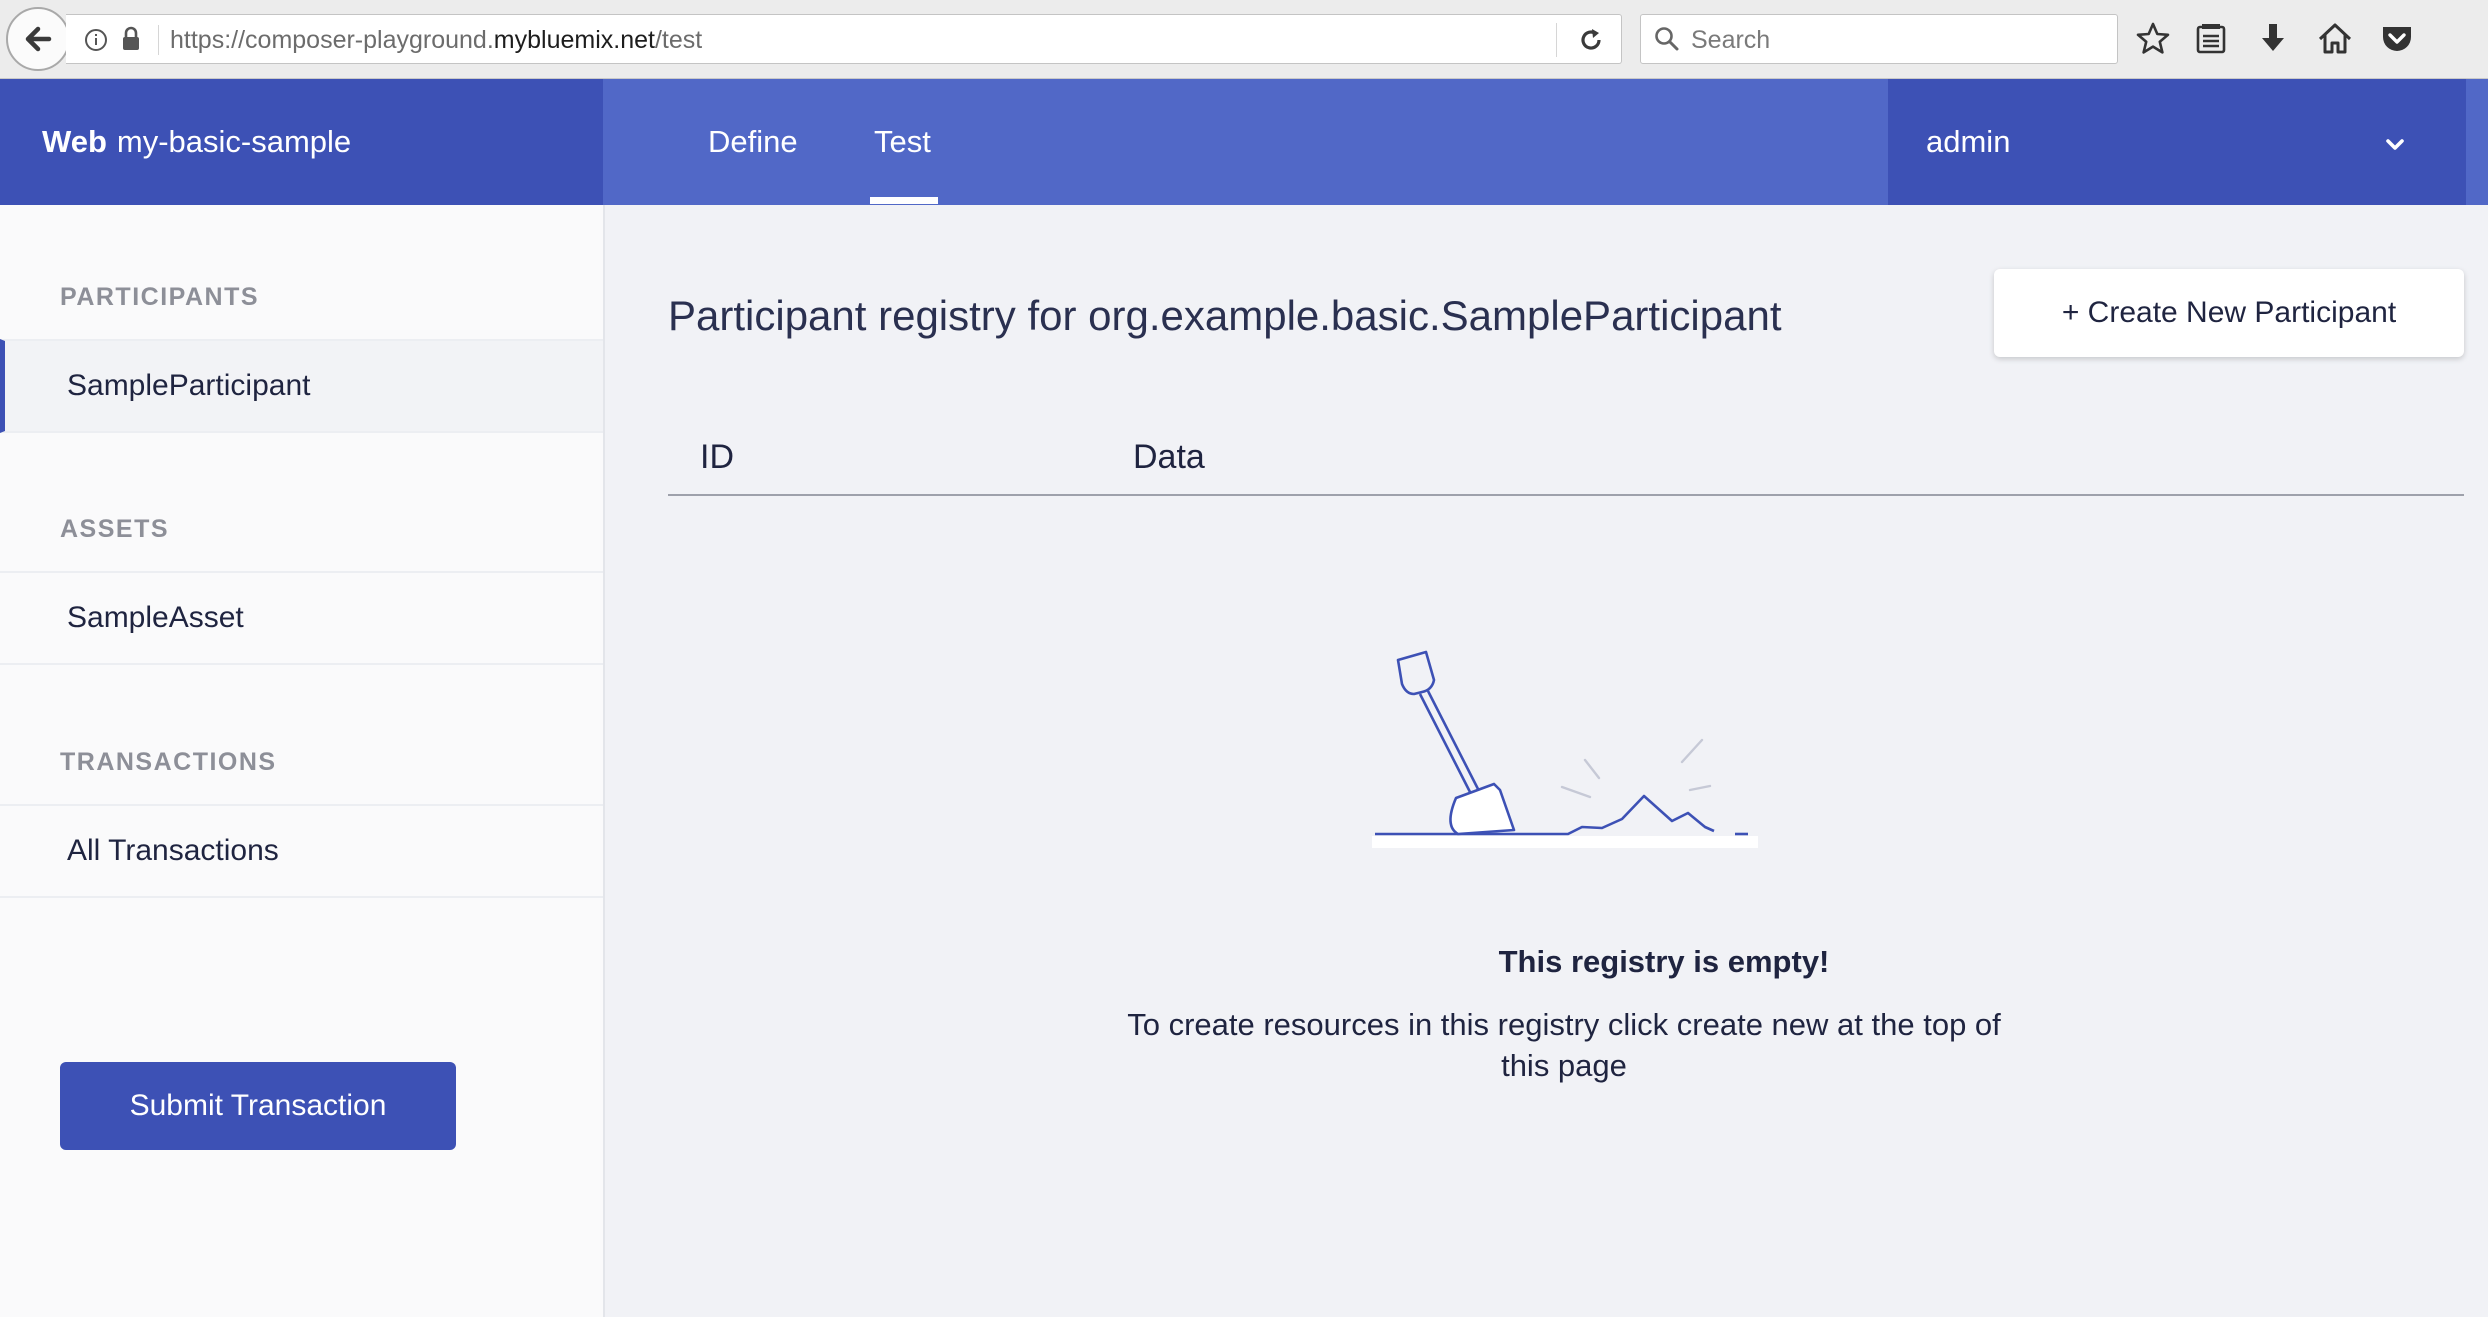  Describe the element at coordinates (753, 142) in the screenshot. I see `tab-define: Define` at that location.